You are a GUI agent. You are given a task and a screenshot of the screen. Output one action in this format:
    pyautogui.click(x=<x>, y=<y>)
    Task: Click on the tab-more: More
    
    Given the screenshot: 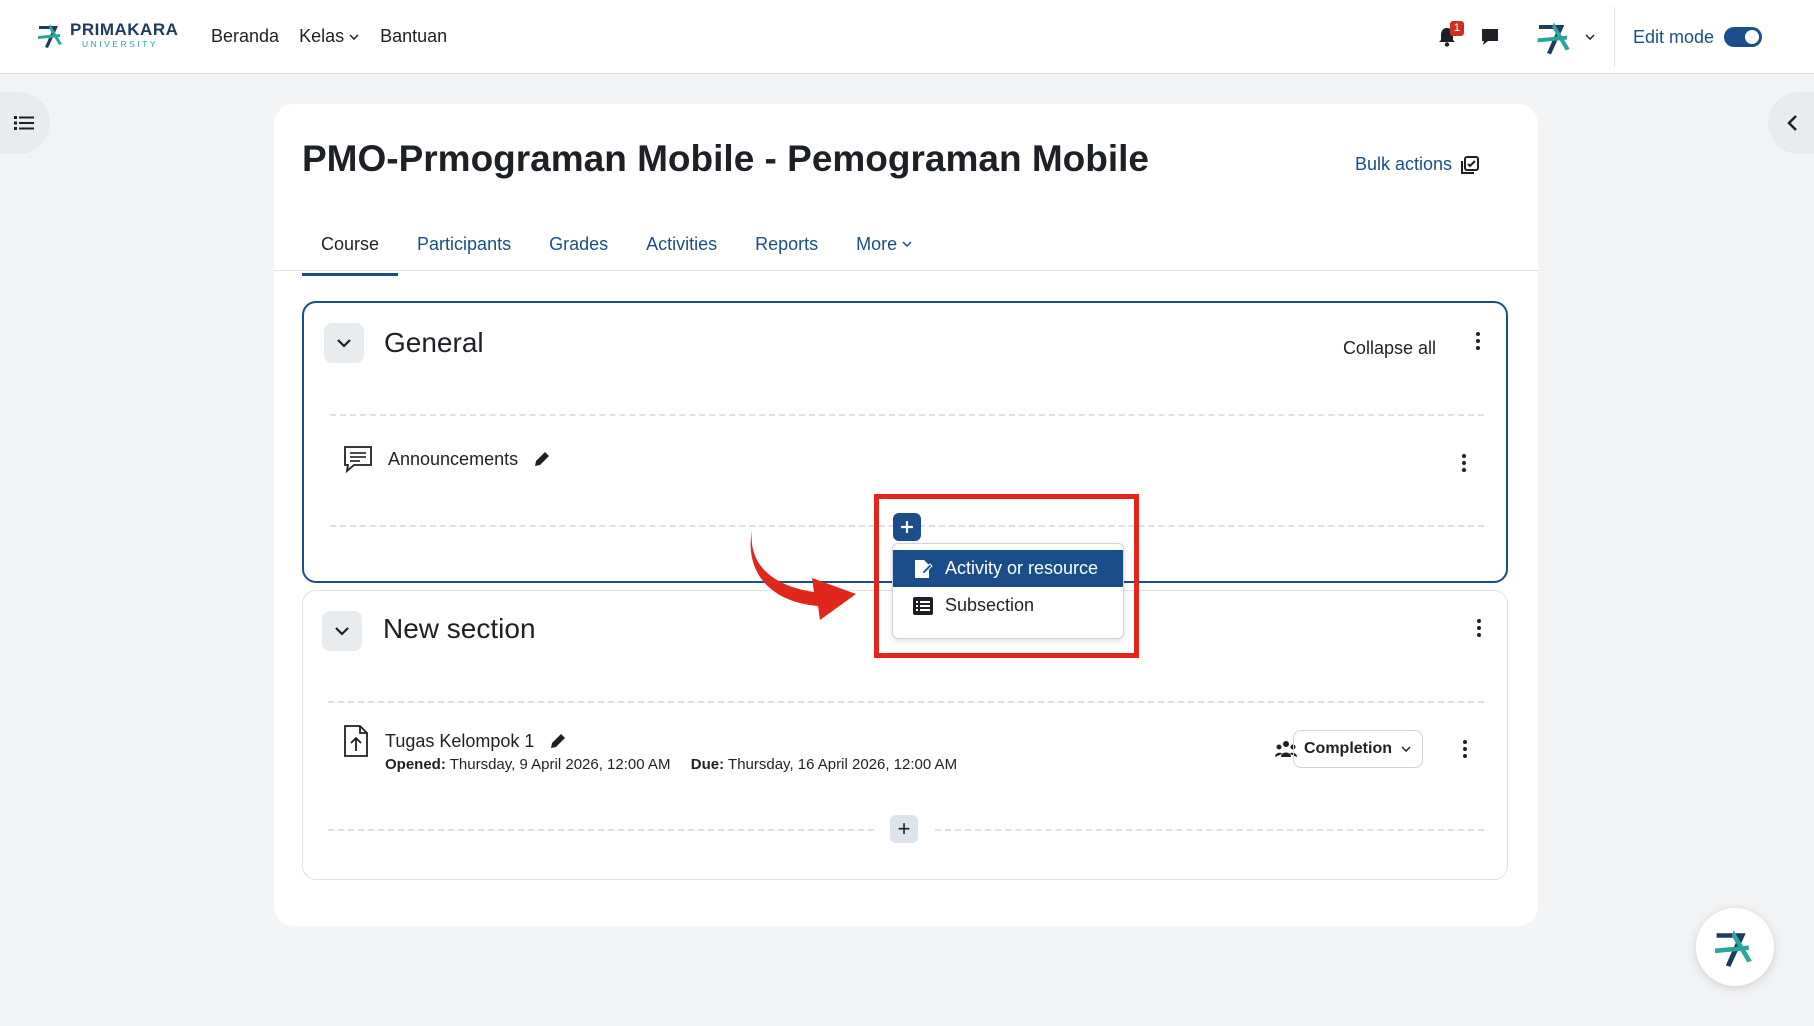 What is the action you would take?
    pyautogui.click(x=884, y=244)
    